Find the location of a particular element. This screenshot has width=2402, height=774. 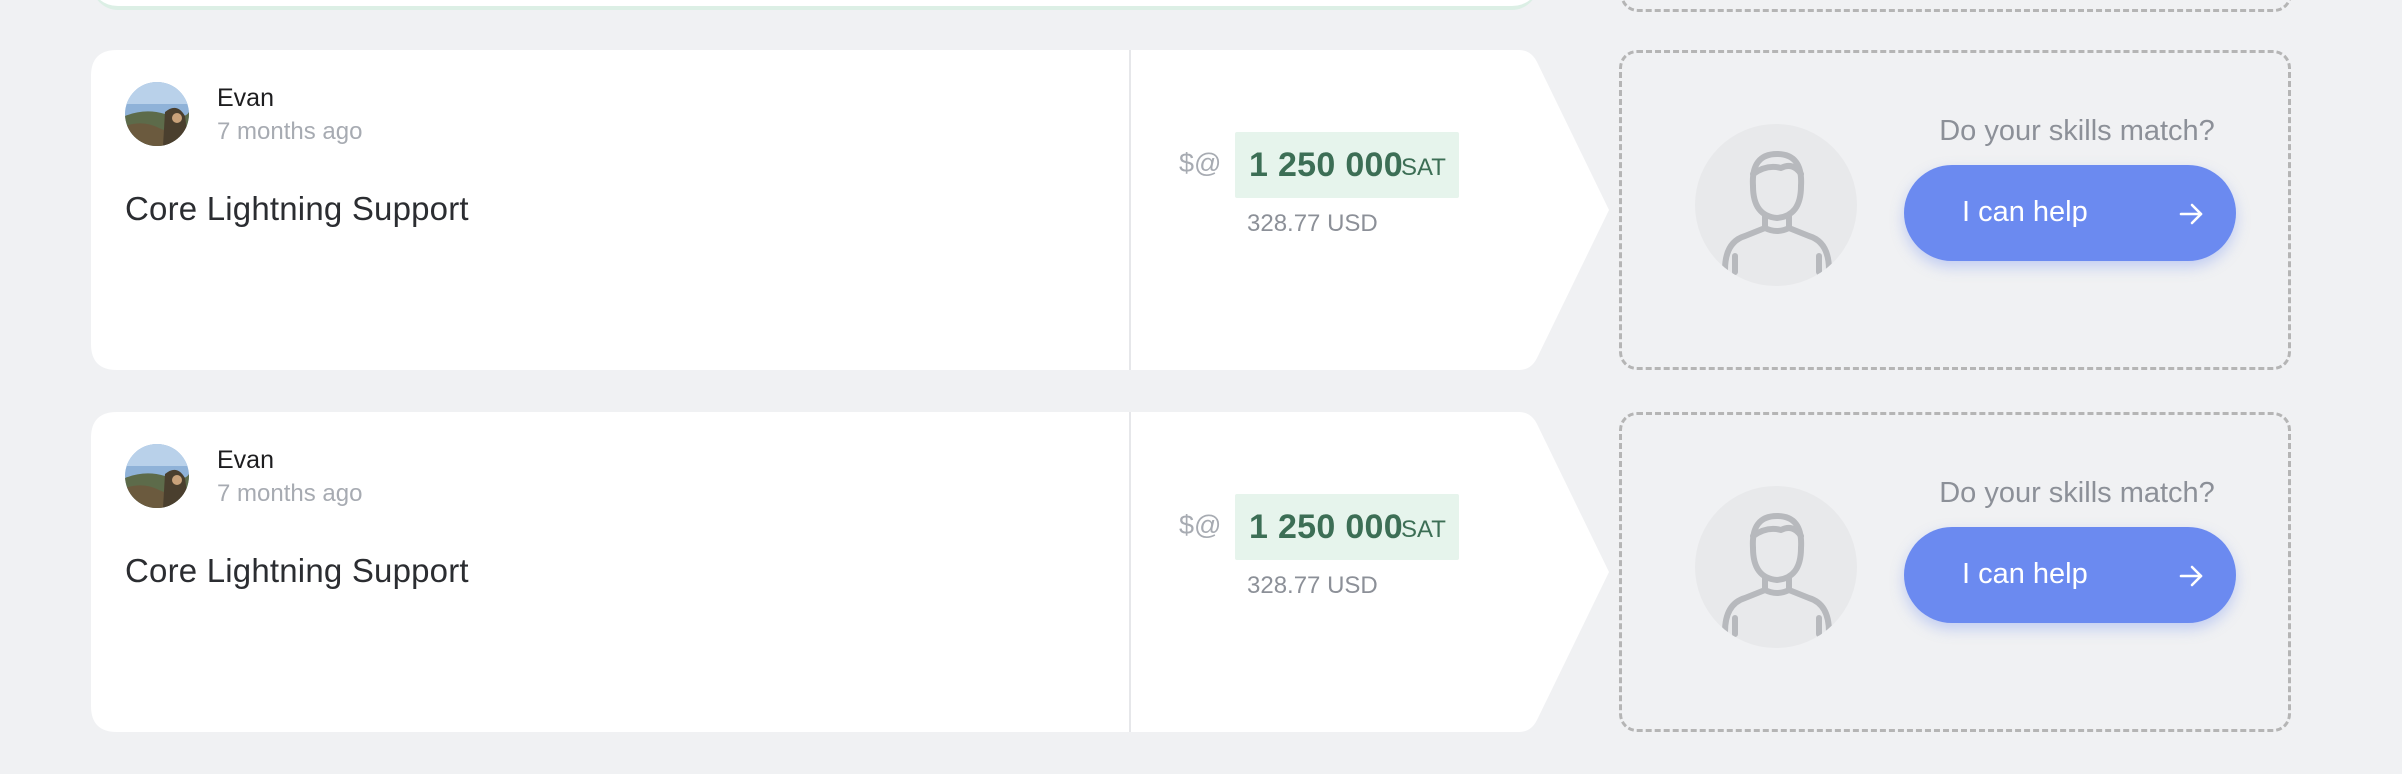

previous-match-panel-edge is located at coordinates (1956, 6).